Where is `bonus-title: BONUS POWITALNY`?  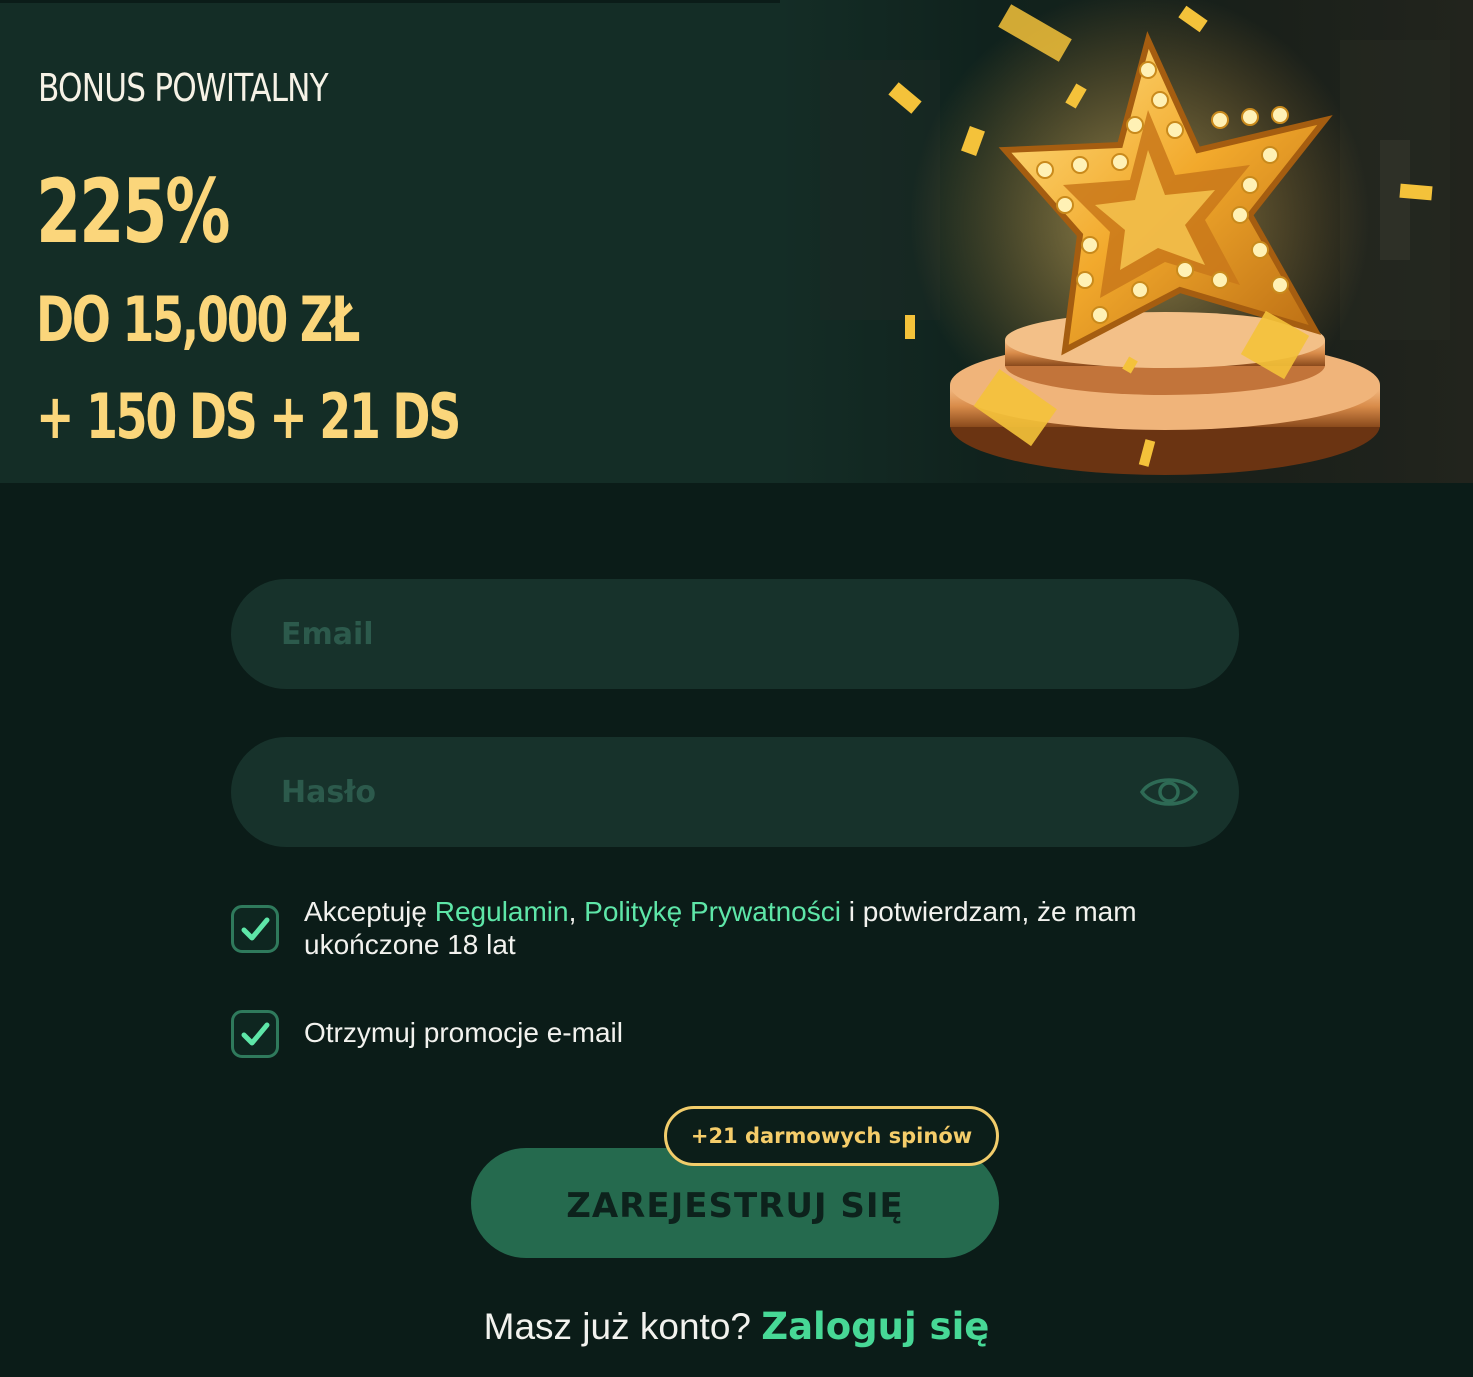 bonus-title: BONUS POWITALNY is located at coordinates (183, 88).